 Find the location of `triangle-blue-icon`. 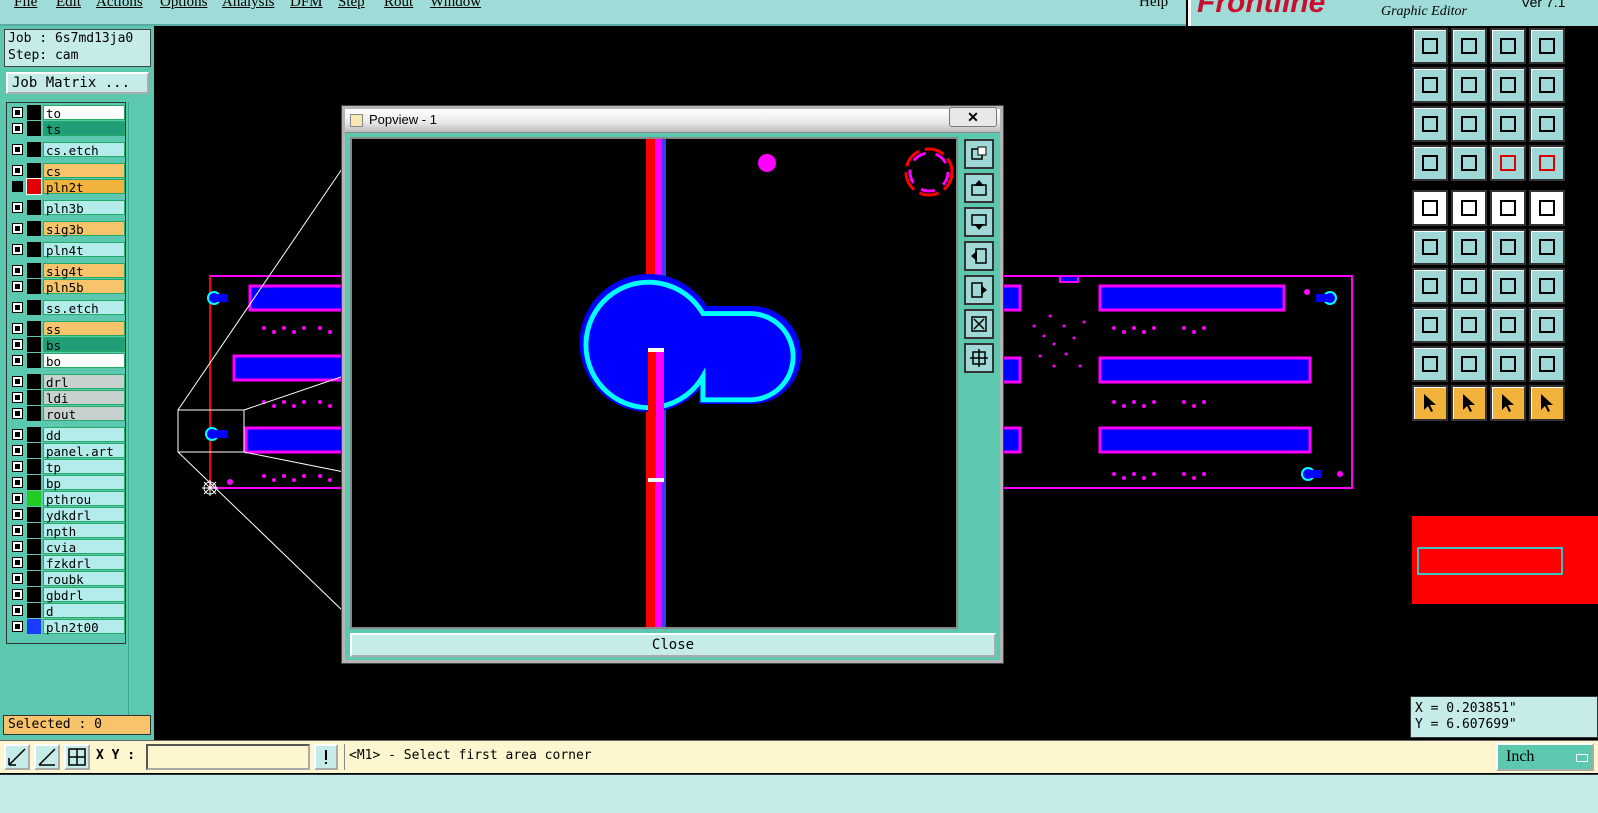

triangle-blue-icon is located at coordinates (1508, 364).